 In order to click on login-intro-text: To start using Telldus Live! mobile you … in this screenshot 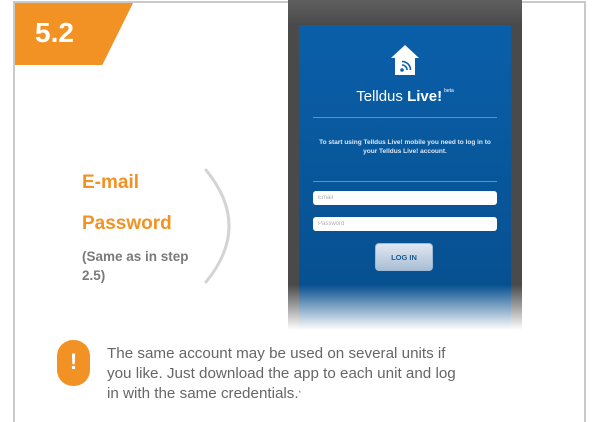, I will do `click(405, 147)`.